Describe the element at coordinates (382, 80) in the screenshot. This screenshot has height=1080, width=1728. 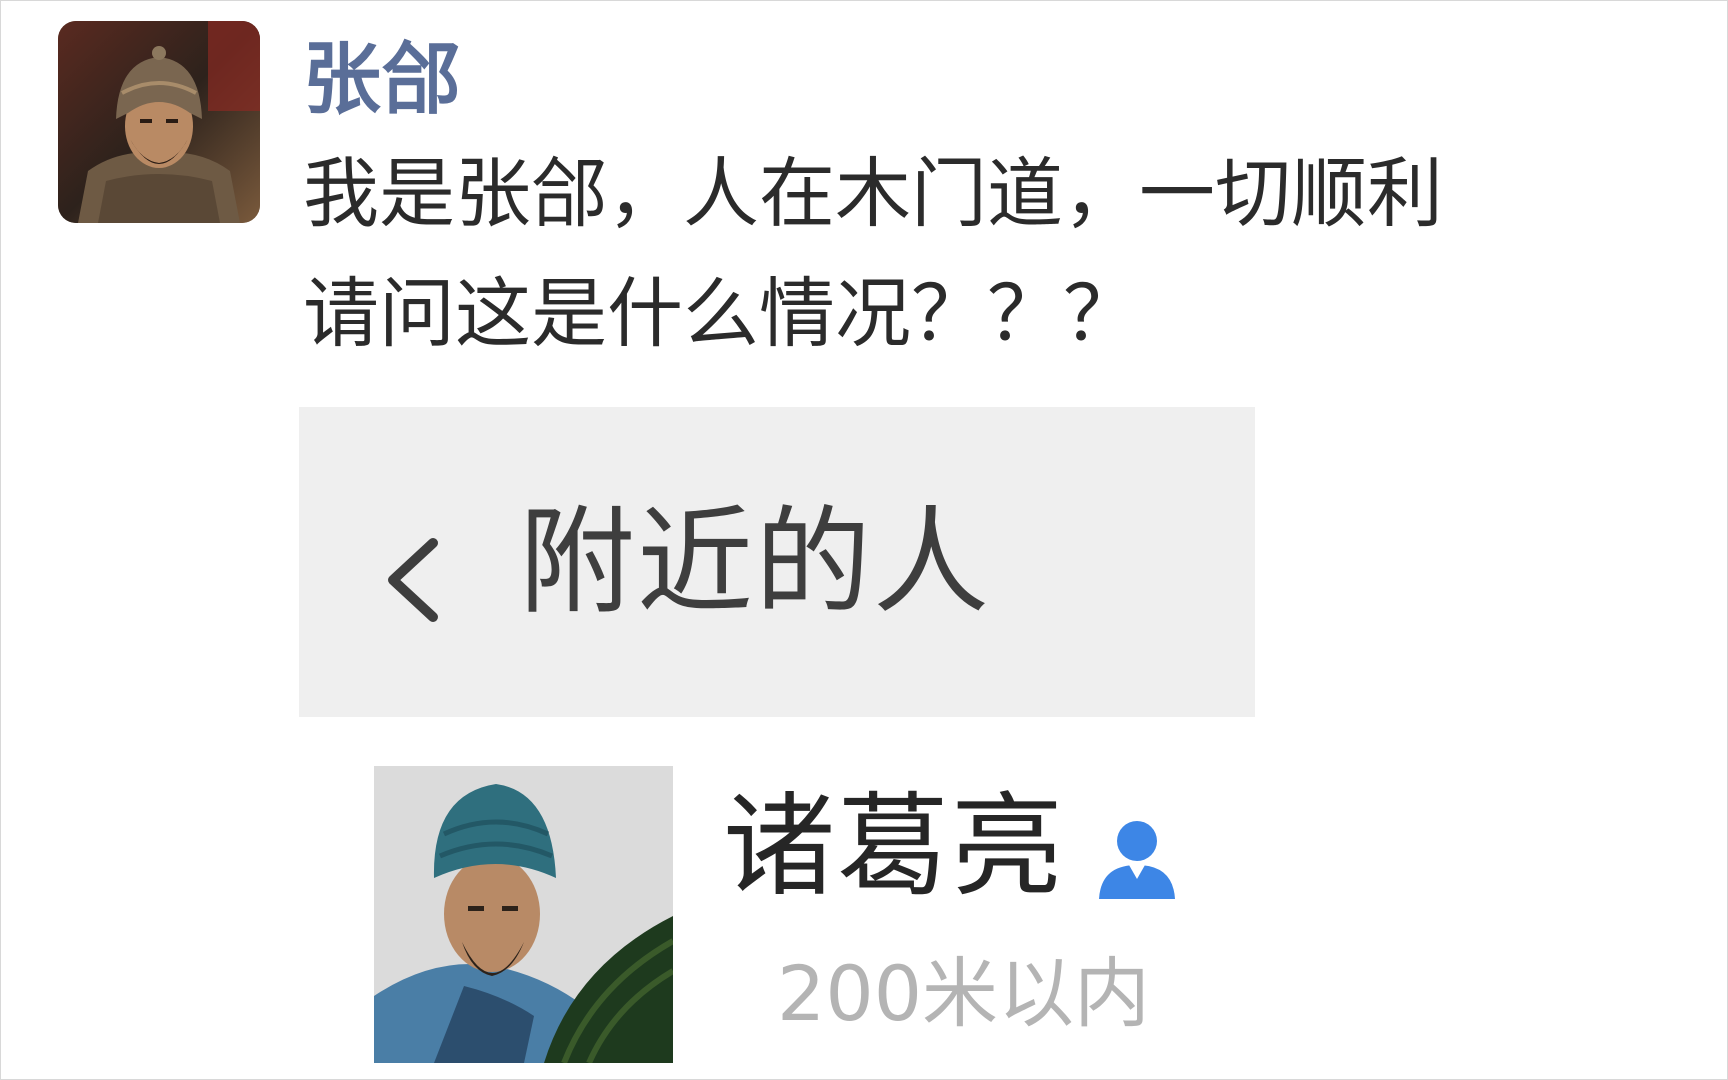
I see `sender-name: 张郃` at that location.